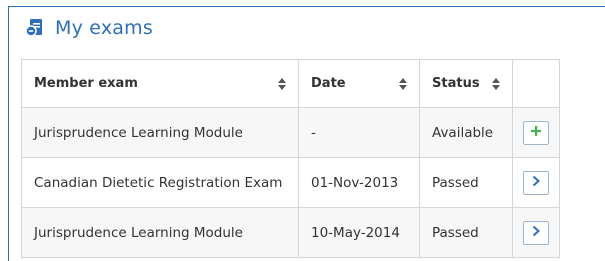 This screenshot has width=605, height=261. I want to click on column-header-label: Status, so click(456, 83).